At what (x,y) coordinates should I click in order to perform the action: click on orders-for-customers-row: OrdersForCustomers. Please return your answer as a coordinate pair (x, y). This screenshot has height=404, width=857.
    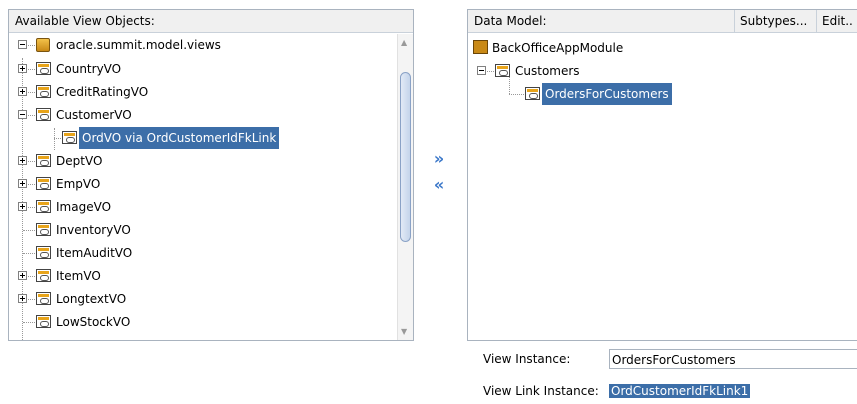
    Looking at the image, I should click on (658, 94).